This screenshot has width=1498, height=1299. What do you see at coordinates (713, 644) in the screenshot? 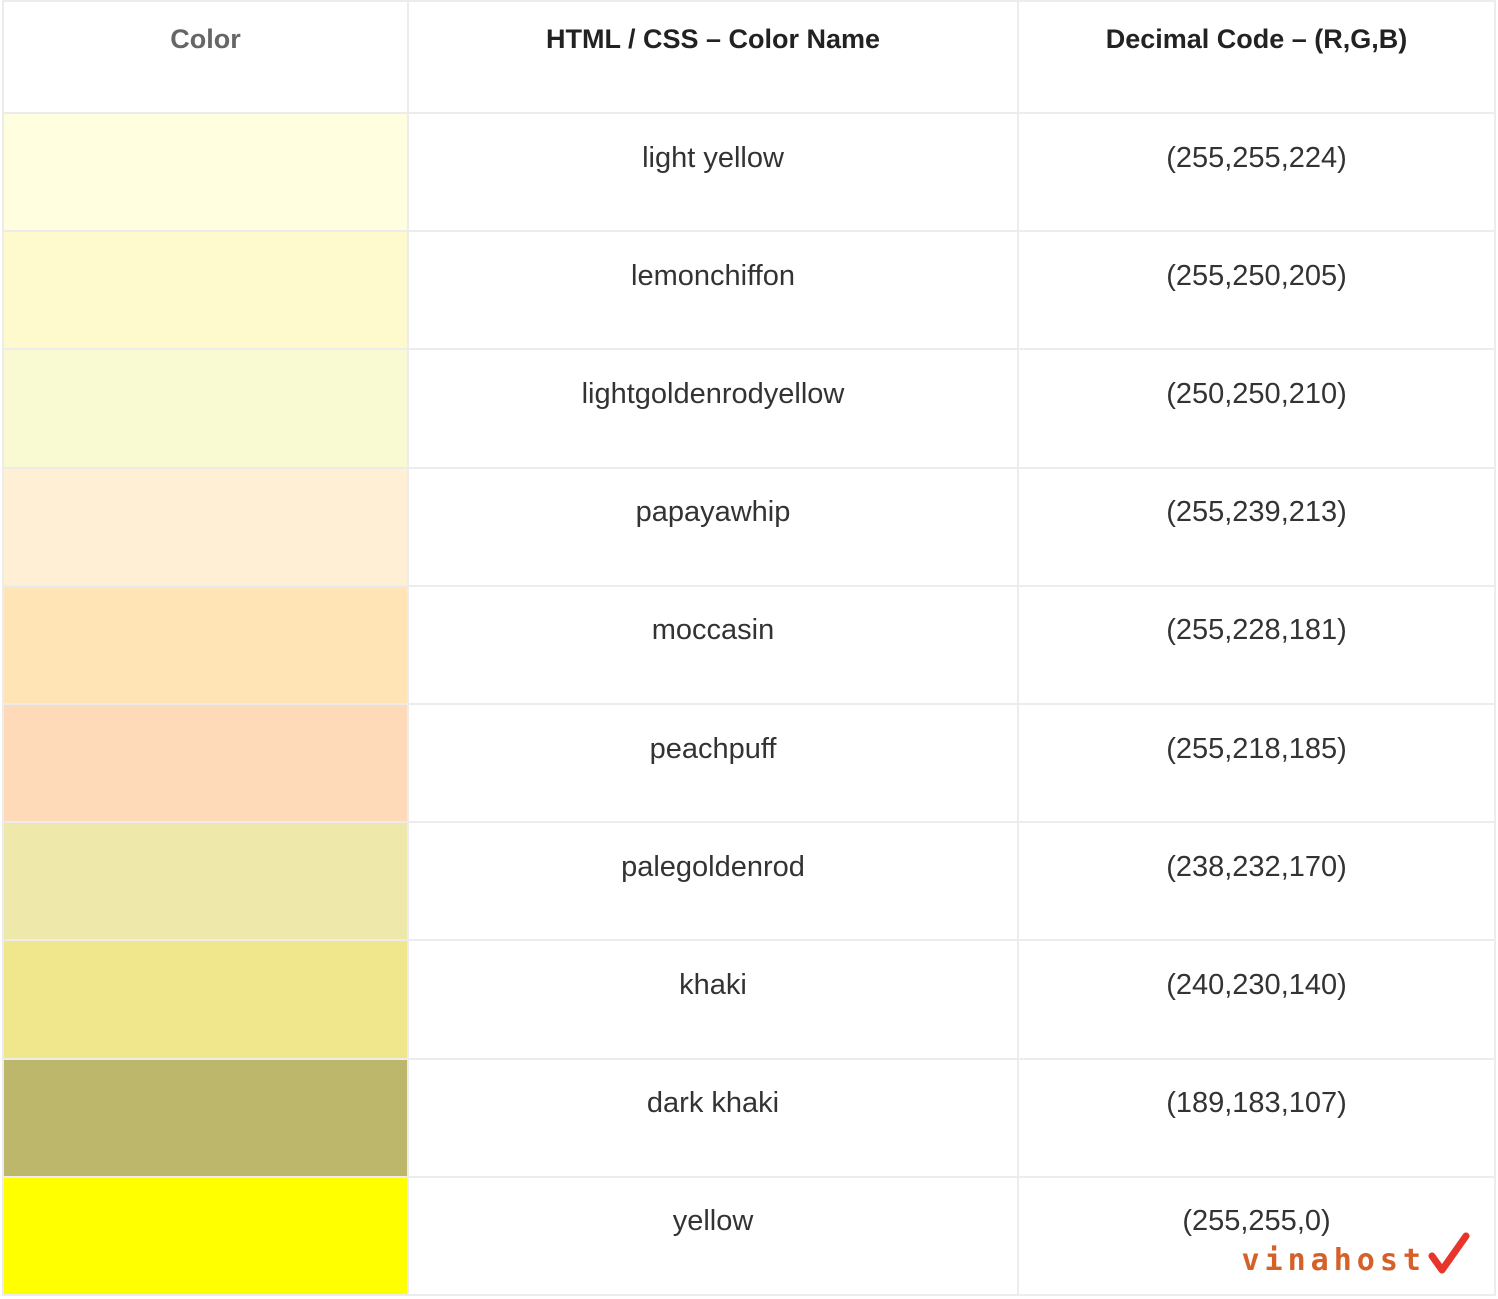
I see `color-name-cell: moccasin` at bounding box center [713, 644].